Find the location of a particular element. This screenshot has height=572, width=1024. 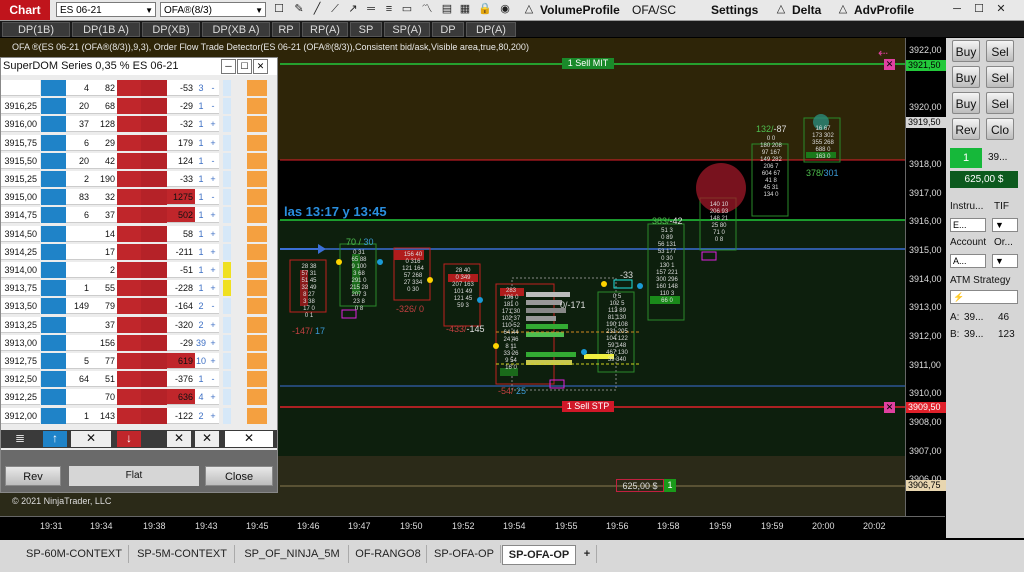

dom-price: 3916,00 is located at coordinates (20, 124).